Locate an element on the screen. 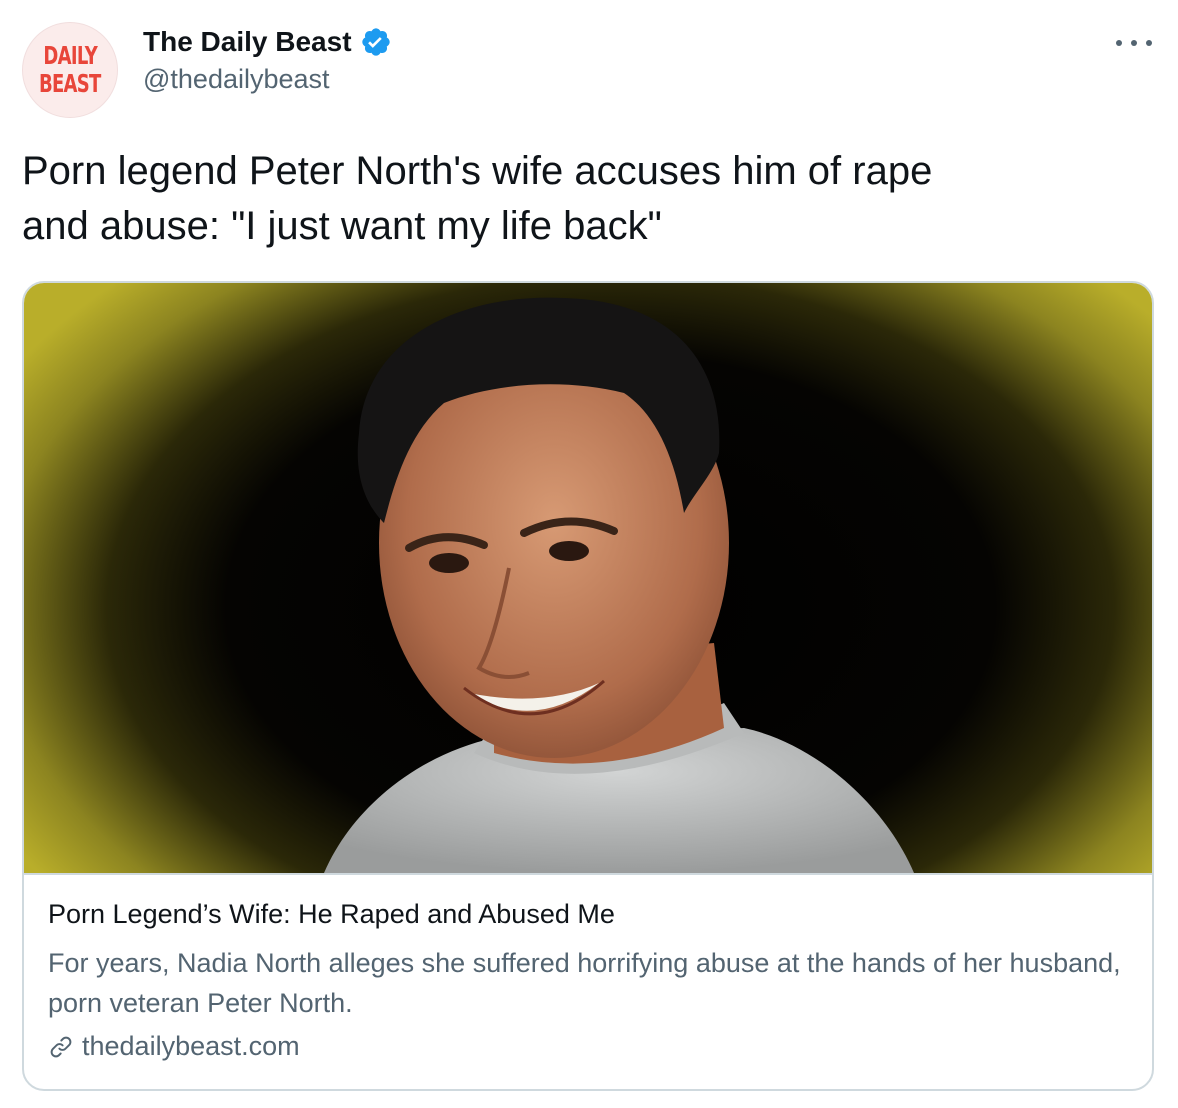 Image resolution: width=1178 pixels, height=1108 pixels. author-avatar: DAILY BEAST is located at coordinates (70, 70).